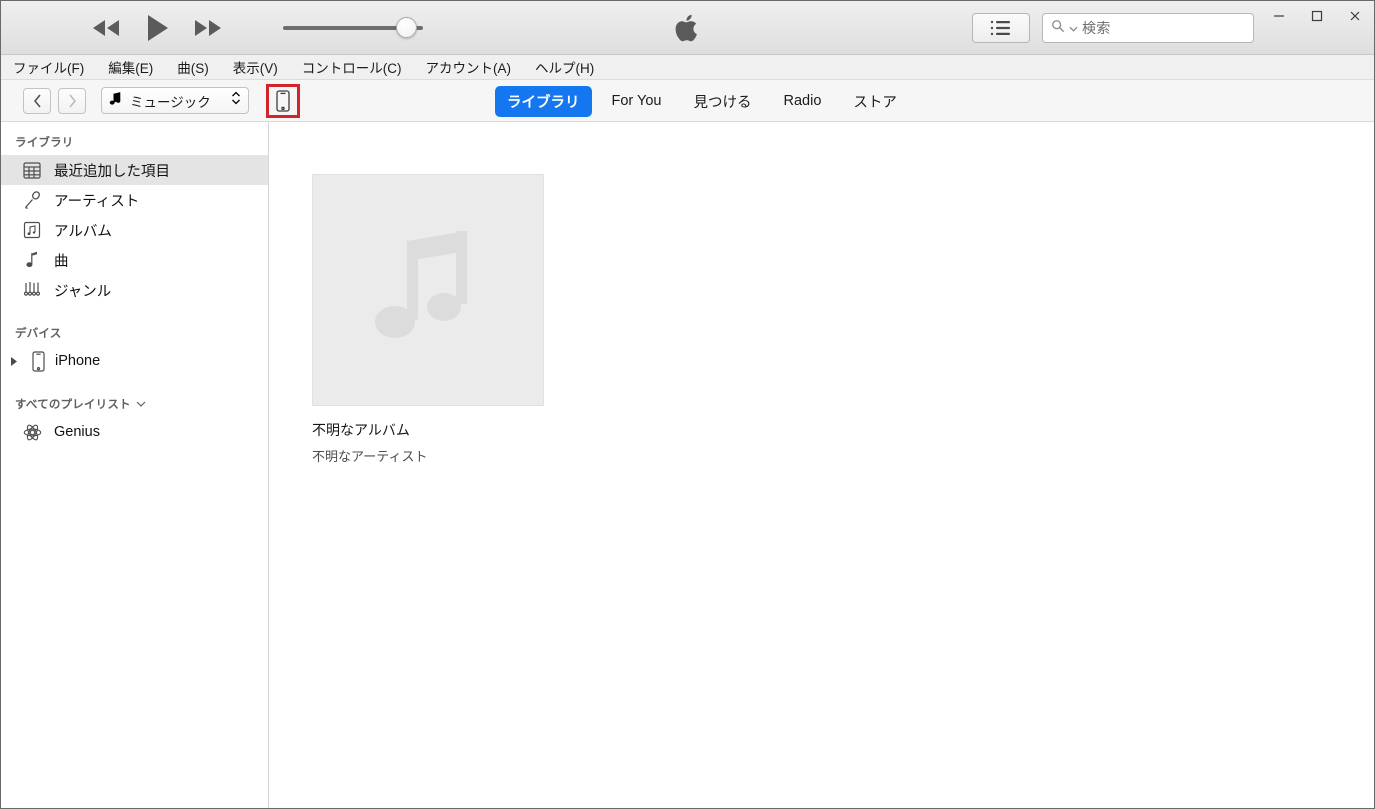  What do you see at coordinates (78, 361) in the screenshot?
I see `sidebar-item-label: iPhone` at bounding box center [78, 361].